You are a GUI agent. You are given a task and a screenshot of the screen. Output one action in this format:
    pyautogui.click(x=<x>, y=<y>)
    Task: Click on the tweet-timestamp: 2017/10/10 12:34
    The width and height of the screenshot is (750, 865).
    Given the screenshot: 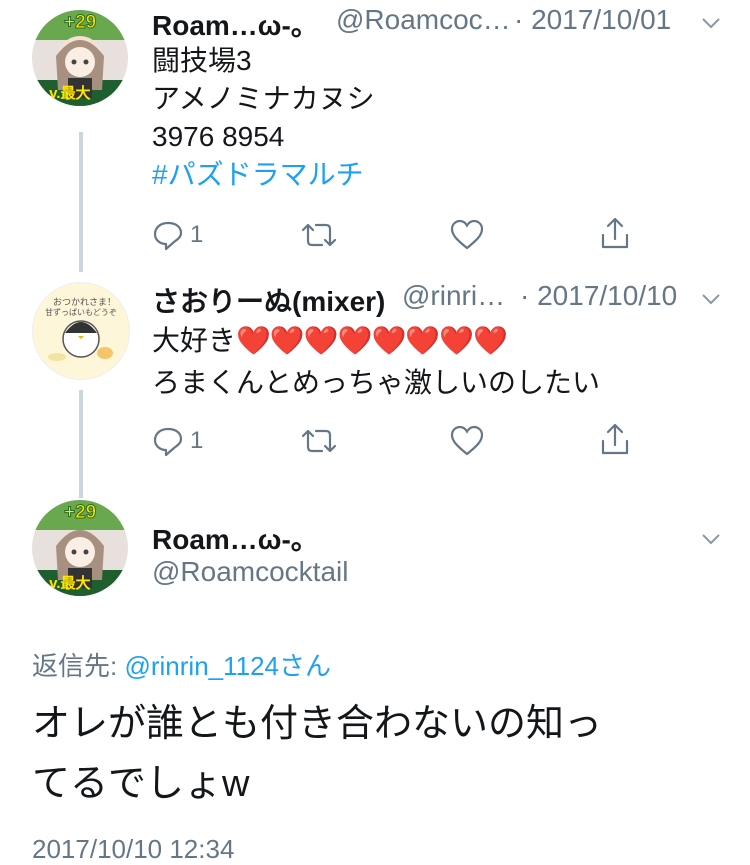 What is the action you would take?
    pyautogui.click(x=133, y=849)
    